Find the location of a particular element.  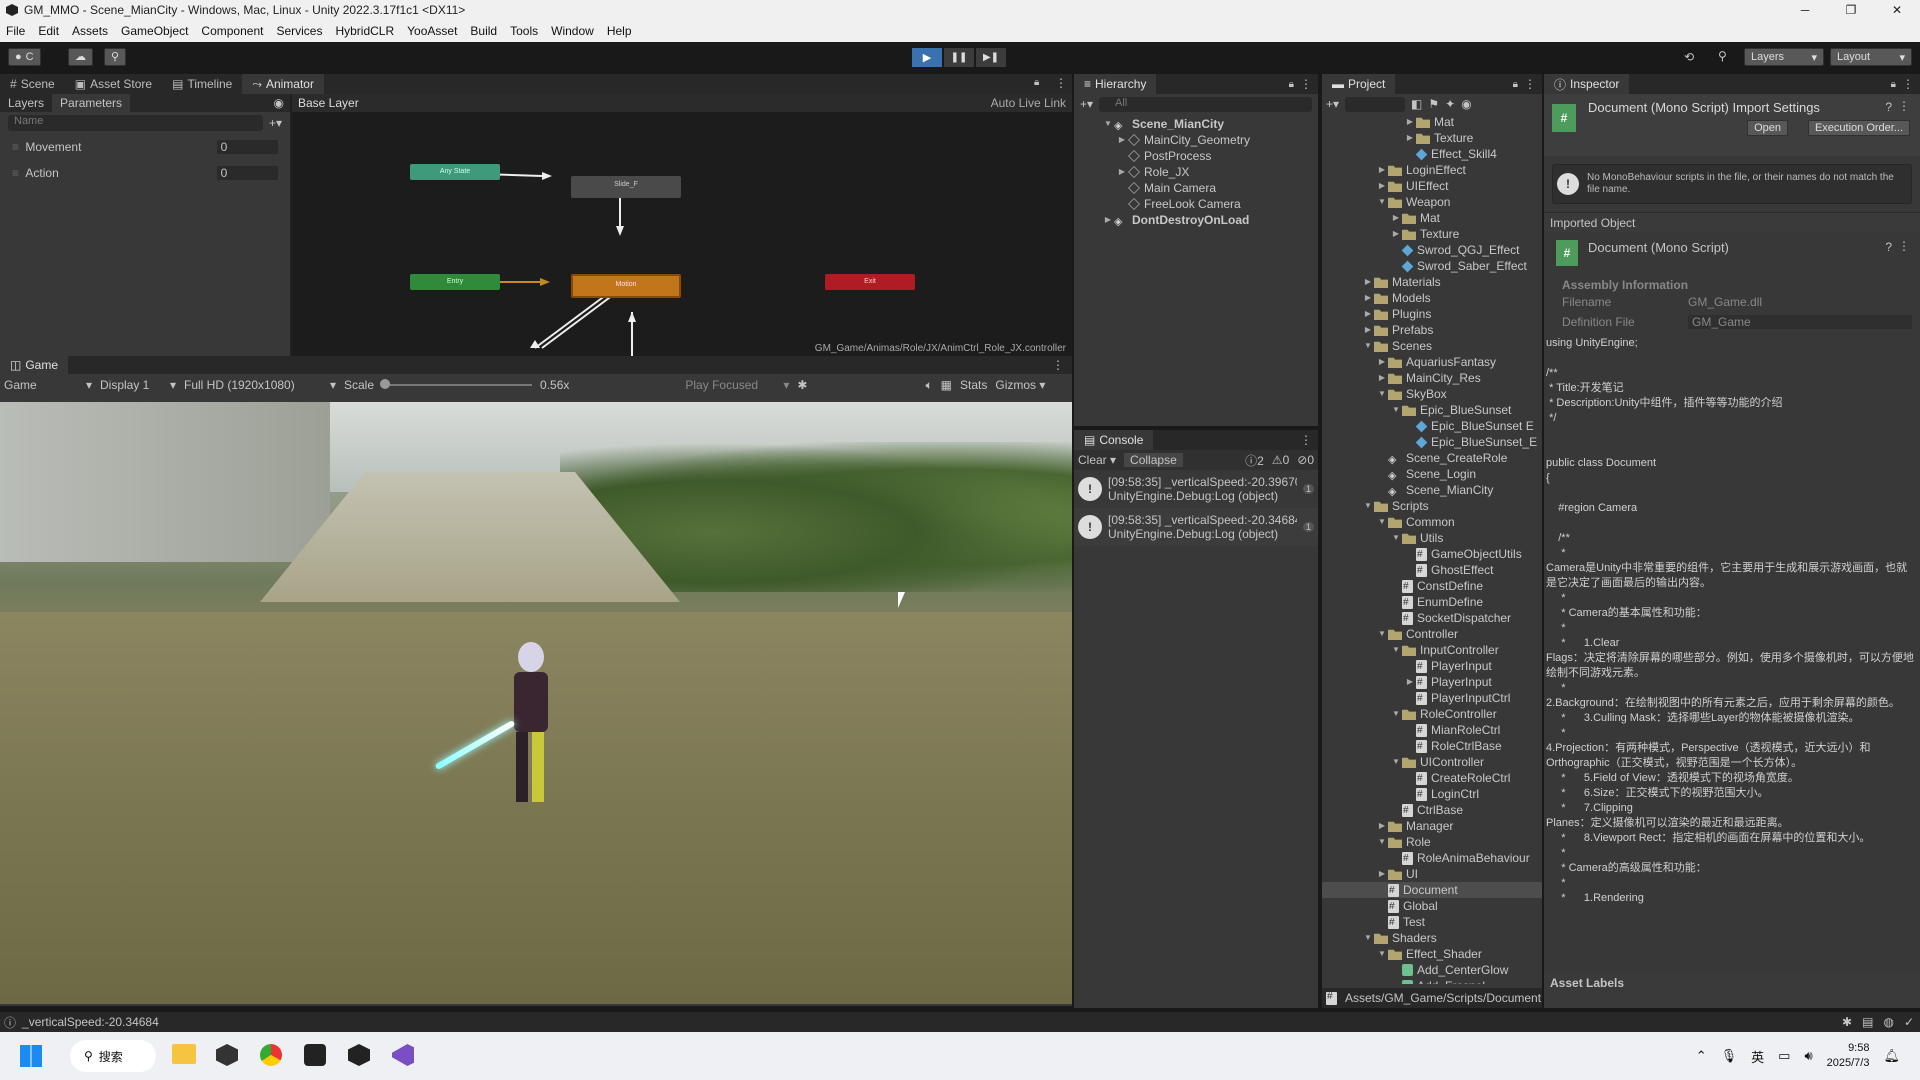

project-item: Test is located at coordinates (1432, 922).